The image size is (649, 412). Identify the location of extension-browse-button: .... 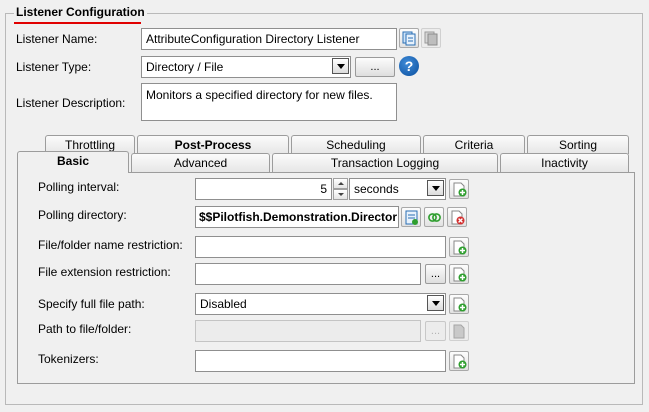
(435, 274).